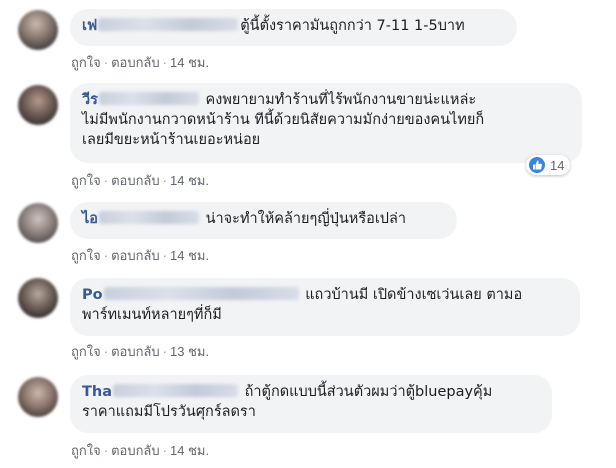 This screenshot has width=616, height=468. What do you see at coordinates (152, 315) in the screenshot?
I see `comment-text-line: พาร์ทเมนท์หลายๆที่ก็มี` at bounding box center [152, 315].